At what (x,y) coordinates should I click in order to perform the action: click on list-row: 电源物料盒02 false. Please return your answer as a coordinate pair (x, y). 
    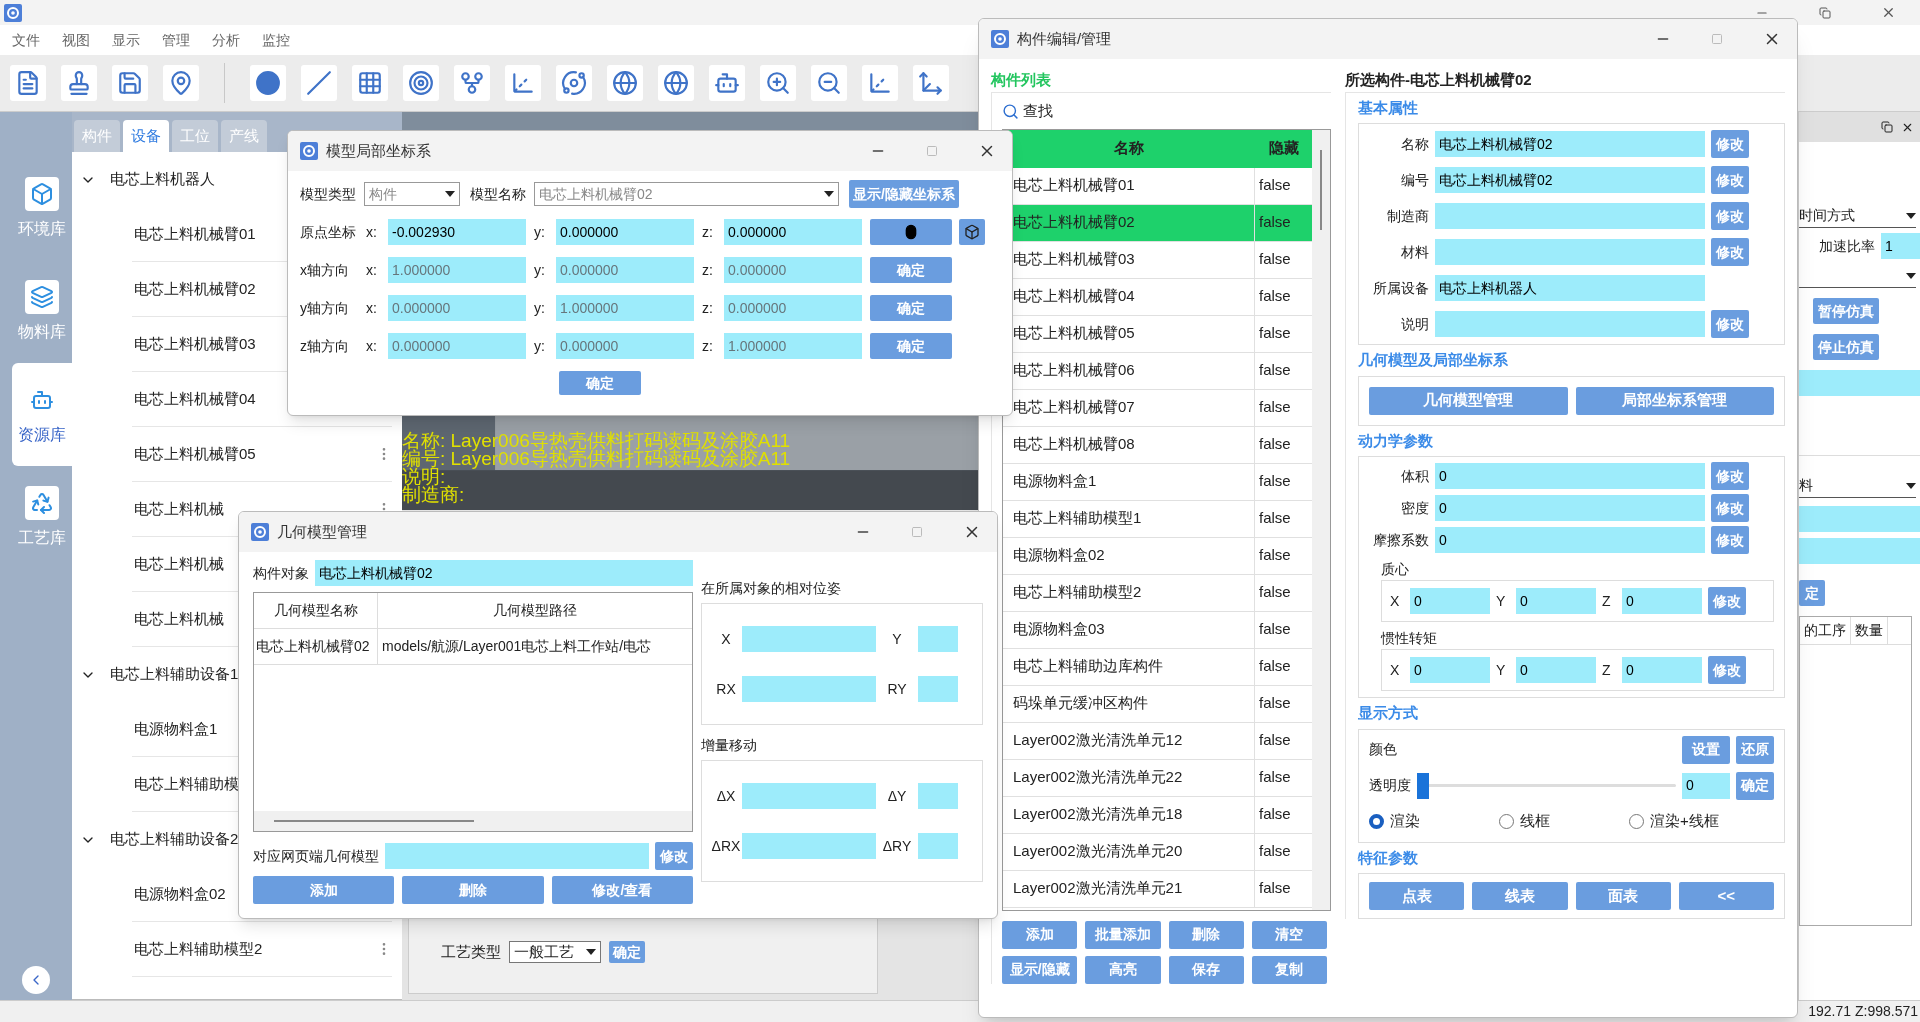
    Looking at the image, I should click on (1157, 556).